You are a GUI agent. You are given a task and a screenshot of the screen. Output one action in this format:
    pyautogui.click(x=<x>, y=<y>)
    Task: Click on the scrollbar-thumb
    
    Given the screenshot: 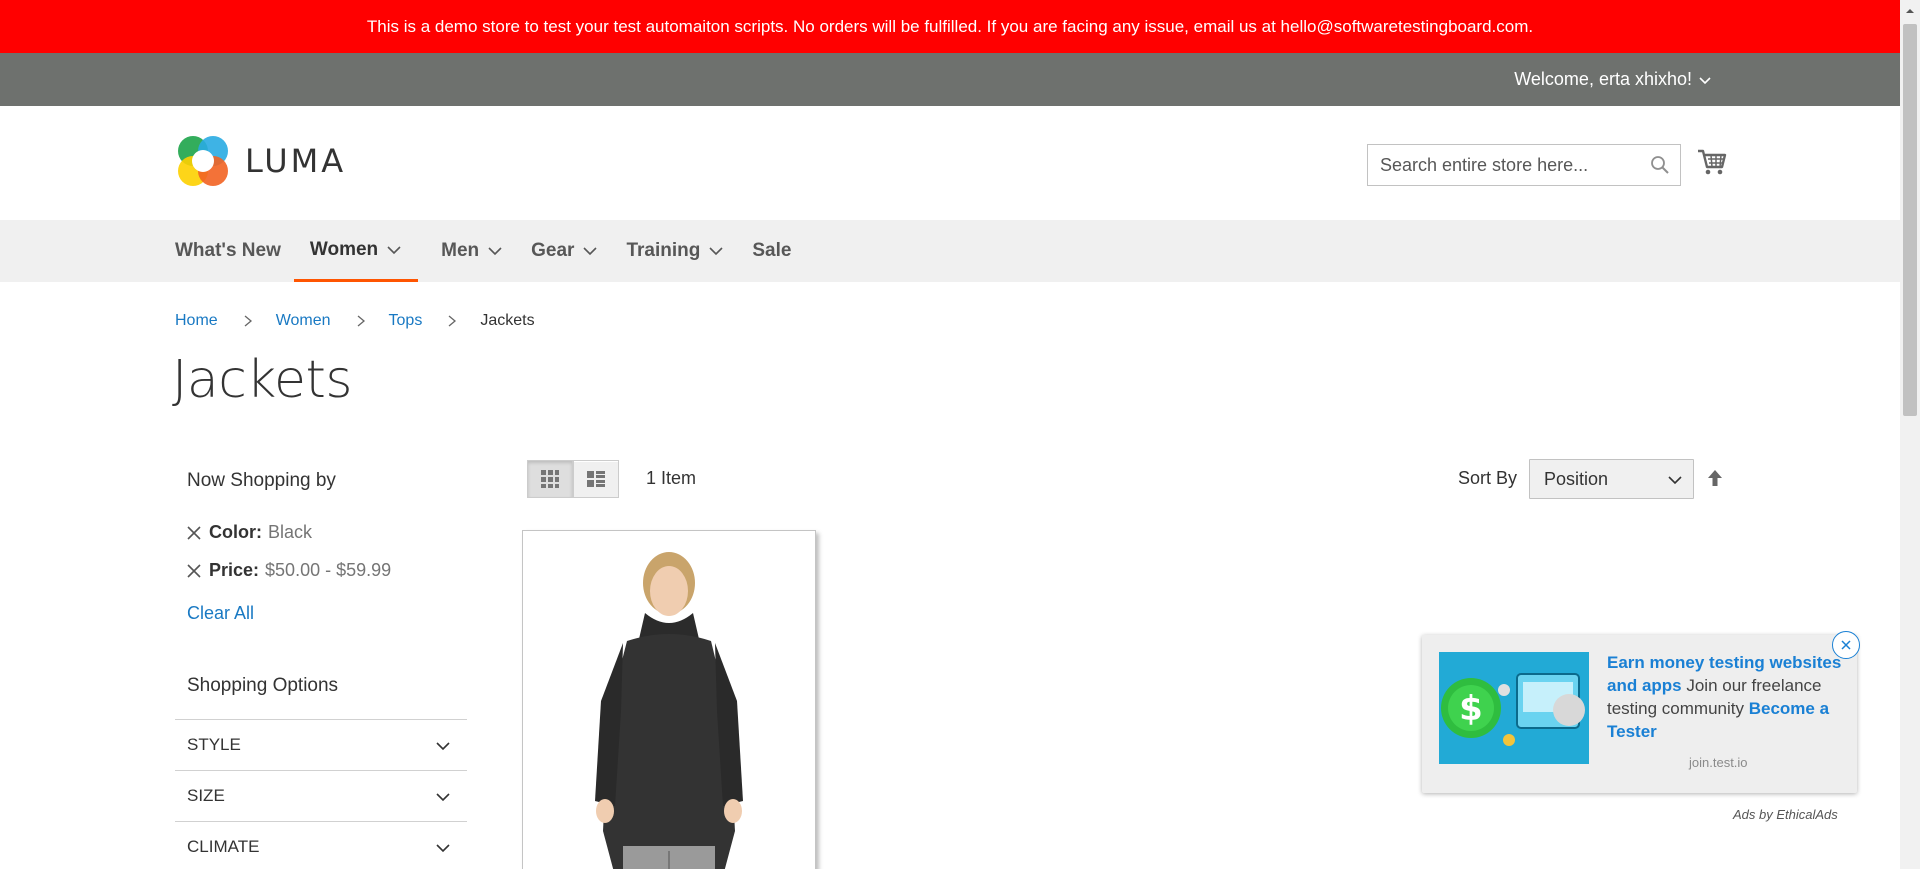 What is the action you would take?
    pyautogui.click(x=1910, y=220)
    